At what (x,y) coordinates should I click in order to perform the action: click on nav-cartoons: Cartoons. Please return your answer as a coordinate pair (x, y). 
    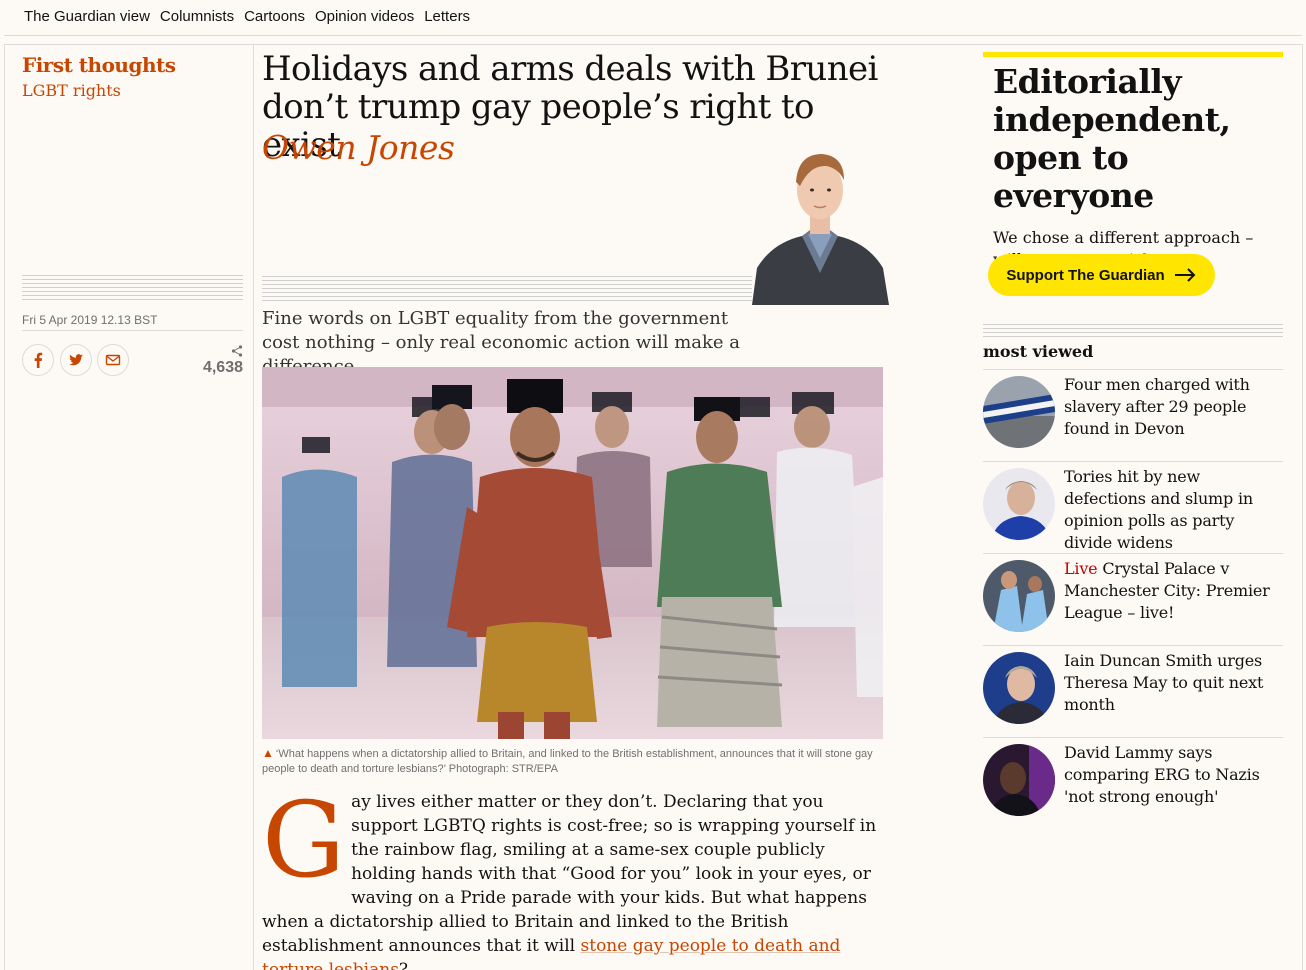
    Looking at the image, I should click on (274, 16).